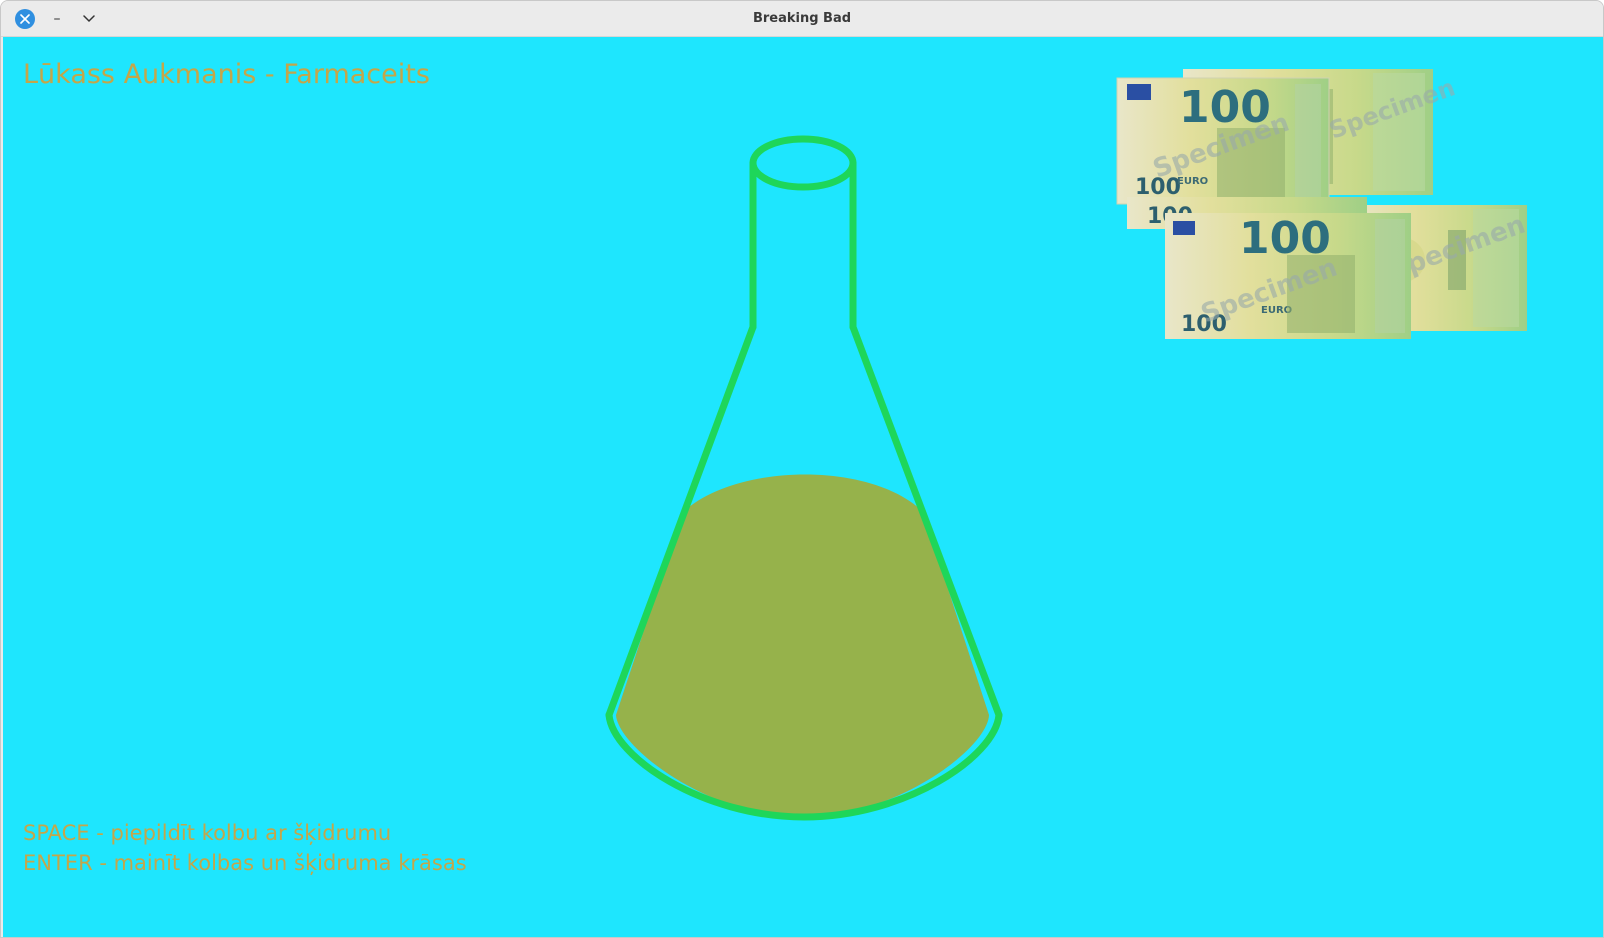 The image size is (1604, 938). Describe the element at coordinates (207, 833) in the screenshot. I see `instruction-space: SPACE - piepildīt kolbu ar šķidrumu` at that location.